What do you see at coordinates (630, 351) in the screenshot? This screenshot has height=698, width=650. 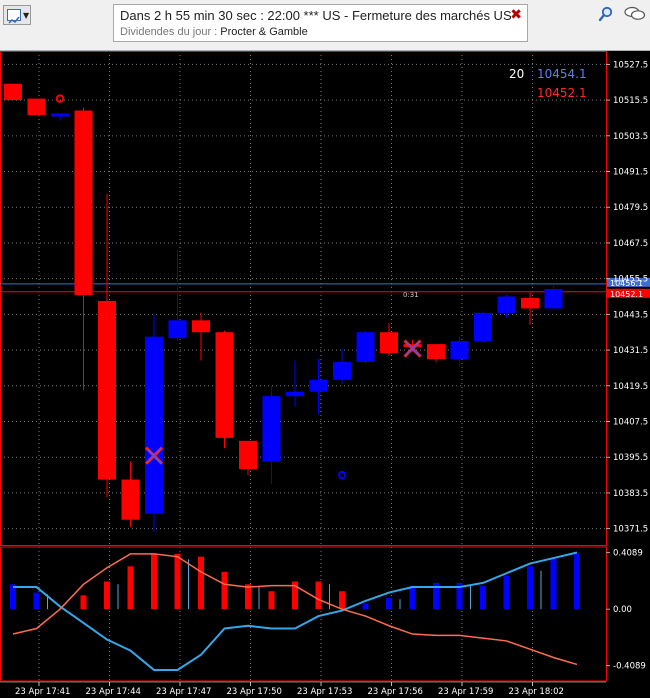 I see `price-tick-label: 10431.5` at bounding box center [630, 351].